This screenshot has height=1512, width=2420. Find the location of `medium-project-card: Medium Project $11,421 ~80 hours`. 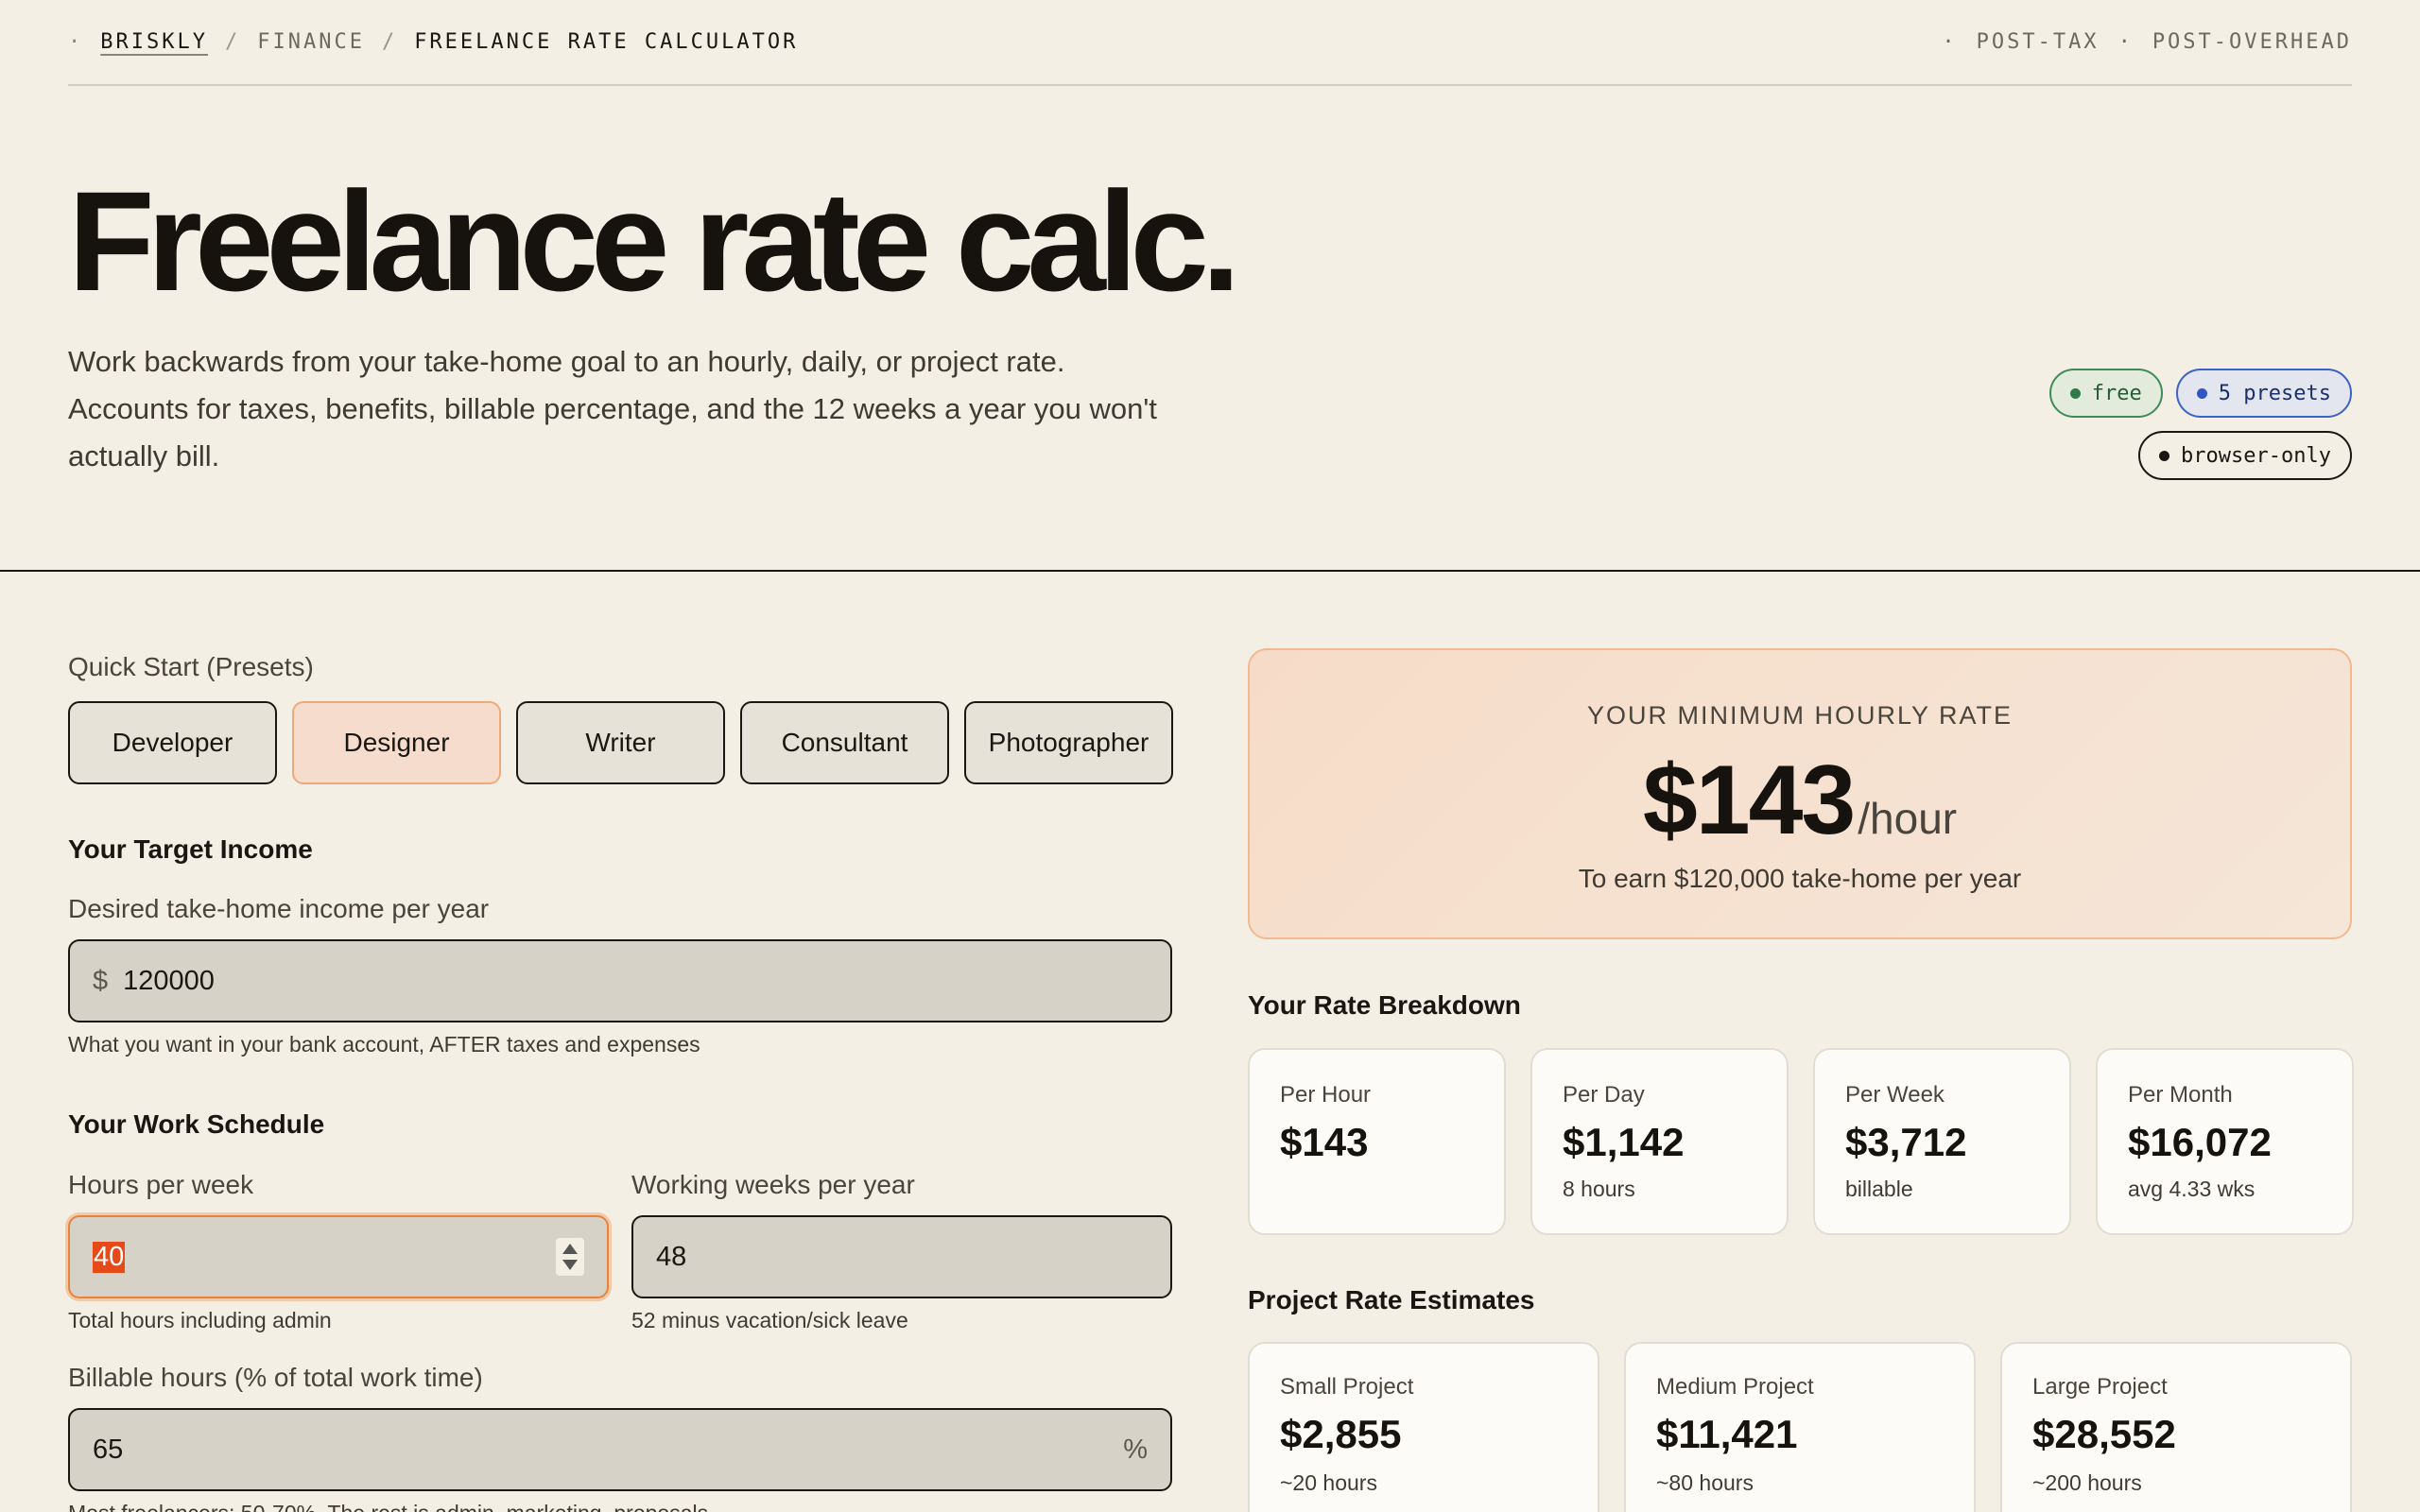

medium-project-card: Medium Project $11,421 ~80 hours is located at coordinates (1800, 1427).